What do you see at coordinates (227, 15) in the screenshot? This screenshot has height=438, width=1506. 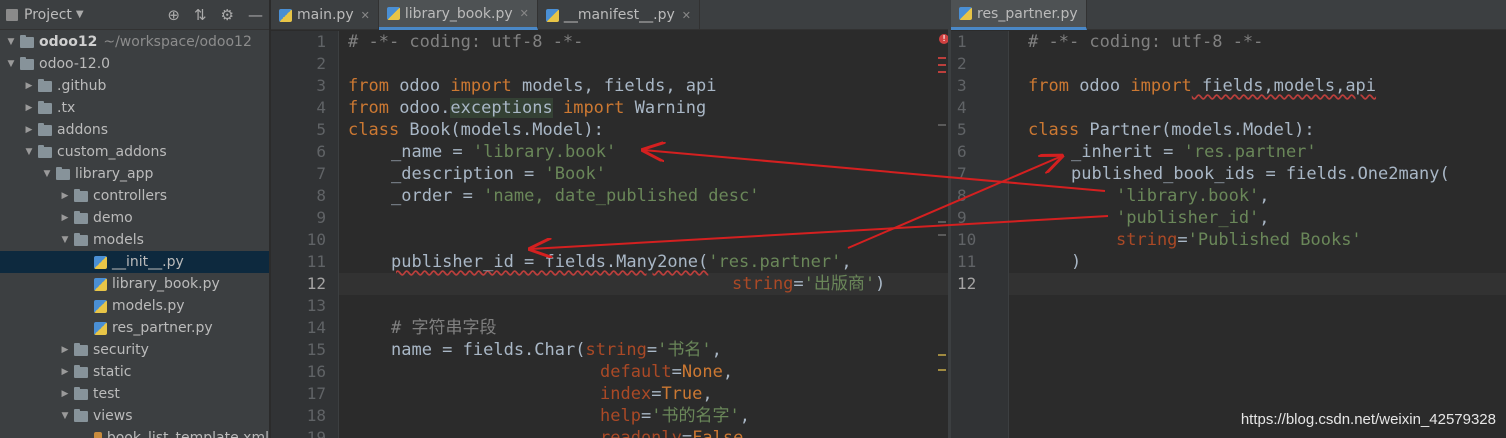 I see `gear-icon: ⚙` at bounding box center [227, 15].